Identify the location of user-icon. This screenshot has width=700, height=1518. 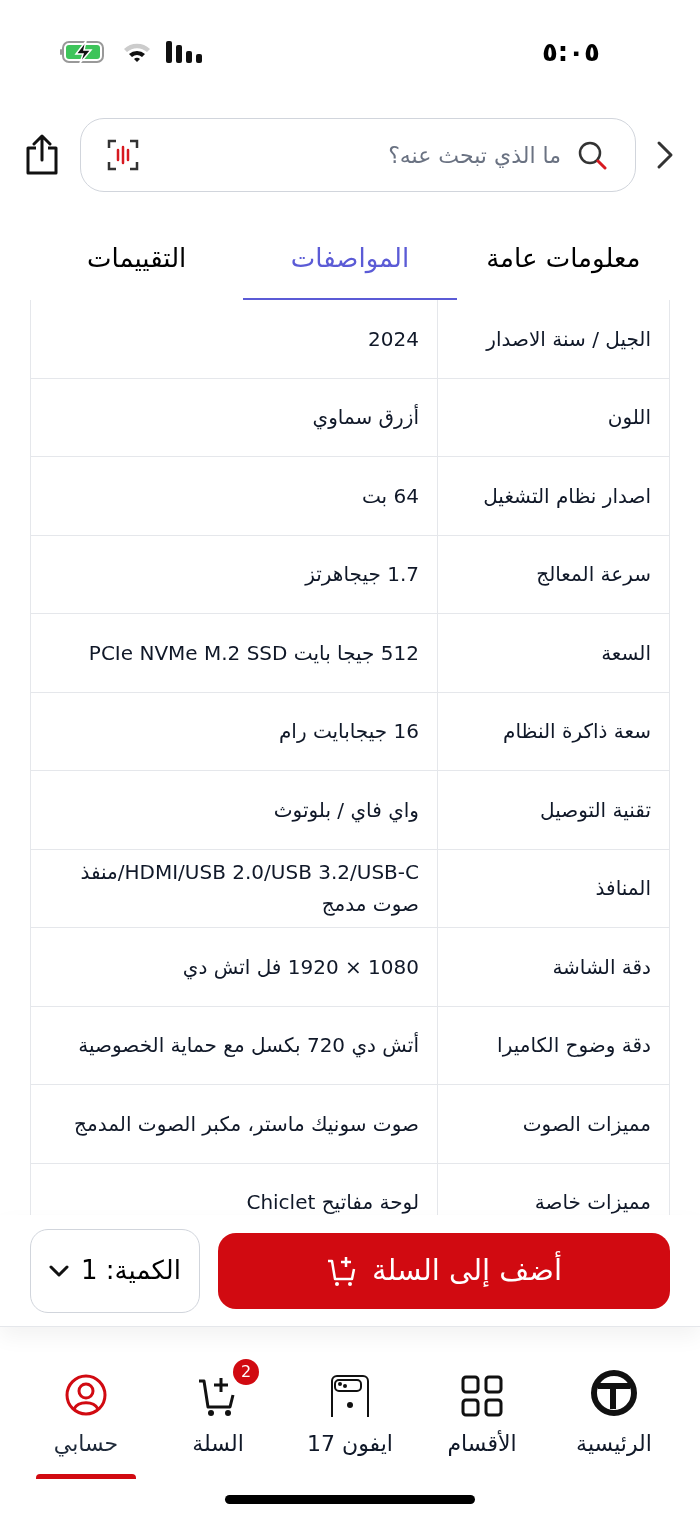
(86, 1395).